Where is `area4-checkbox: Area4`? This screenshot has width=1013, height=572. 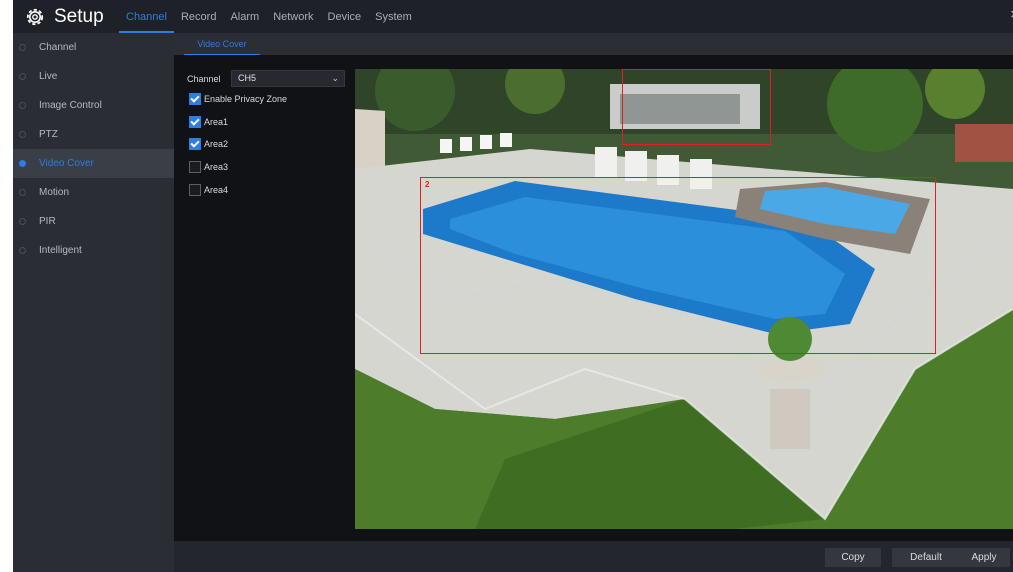
area4-checkbox: Area4 is located at coordinates (208, 190).